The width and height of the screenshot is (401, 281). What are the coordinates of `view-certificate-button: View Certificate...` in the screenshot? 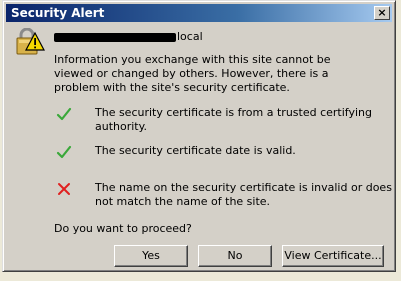 It's located at (333, 256).